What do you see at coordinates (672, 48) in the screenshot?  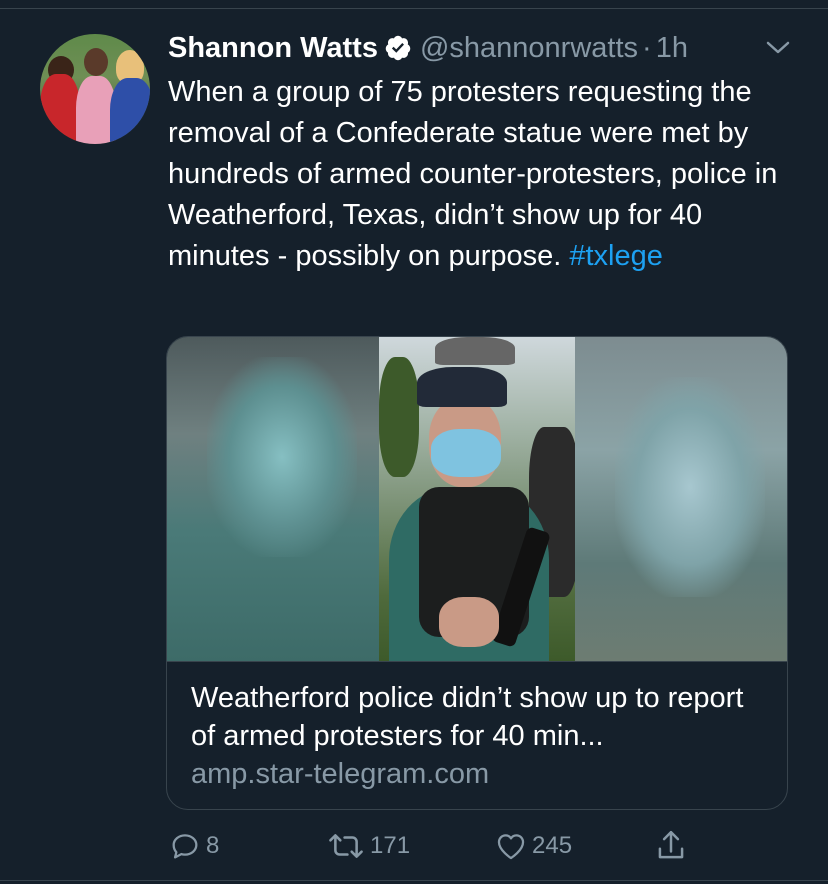 I see `timestamp: 1h` at bounding box center [672, 48].